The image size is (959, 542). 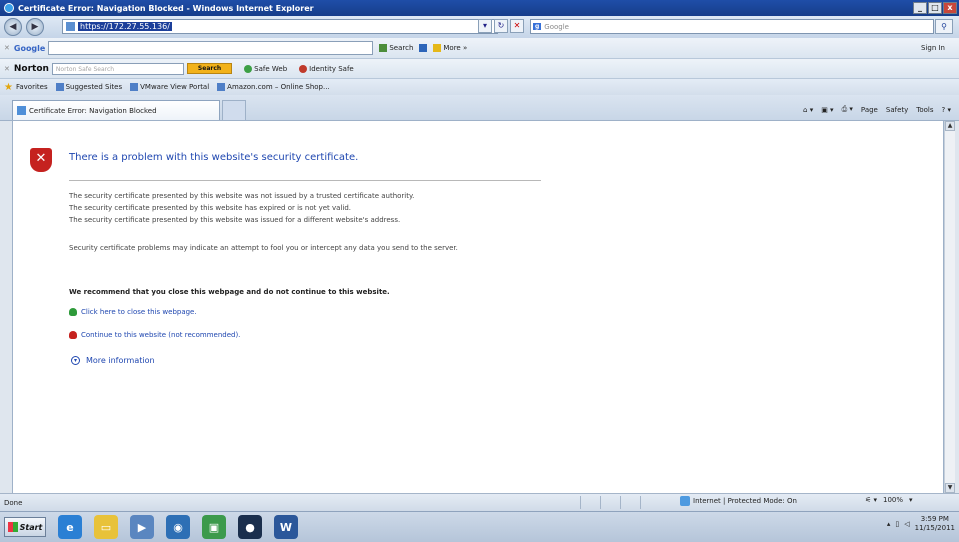 What do you see at coordinates (517, 26) in the screenshot?
I see `stop-icon: ✕` at bounding box center [517, 26].